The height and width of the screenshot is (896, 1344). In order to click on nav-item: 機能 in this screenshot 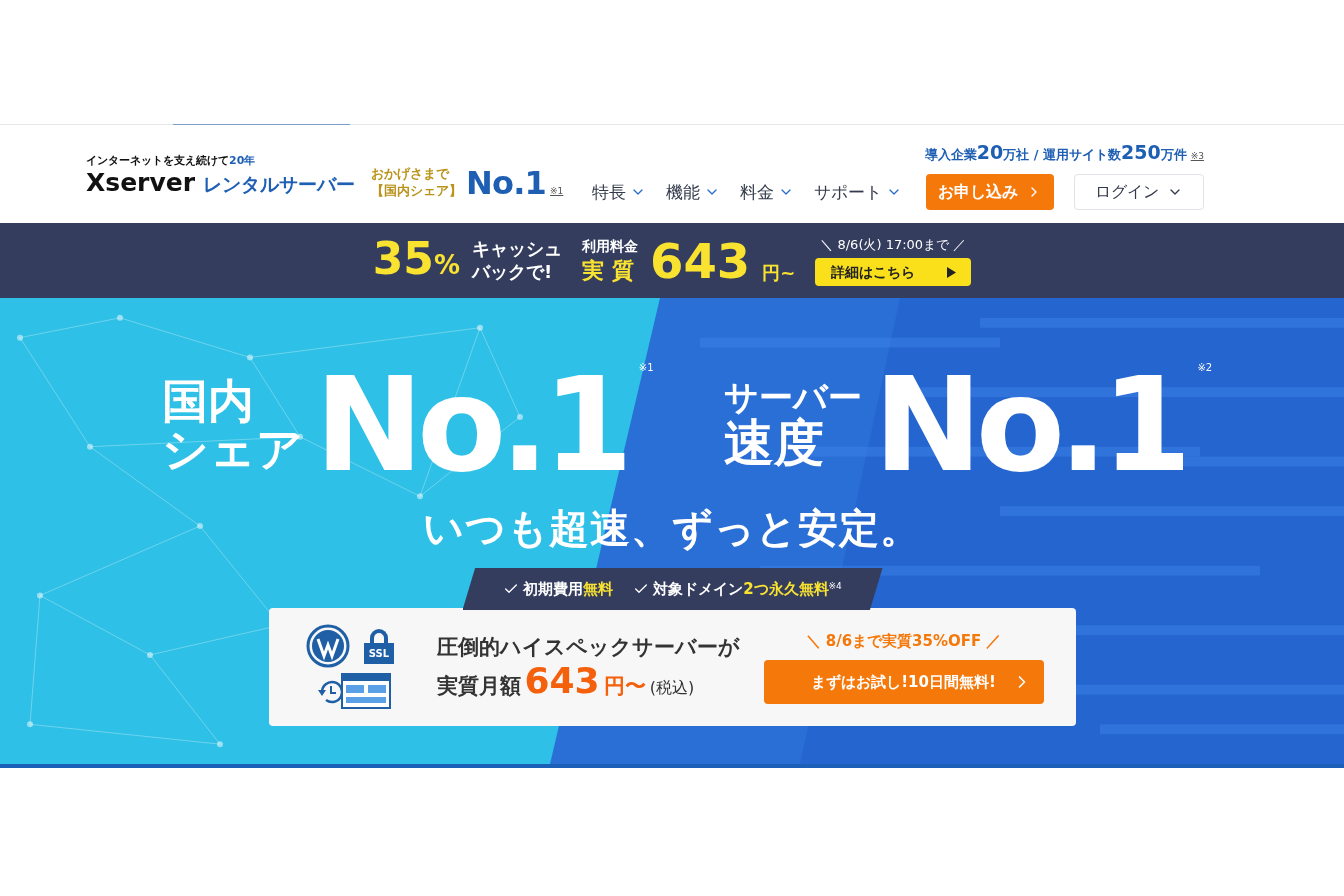, I will do `click(693, 192)`.